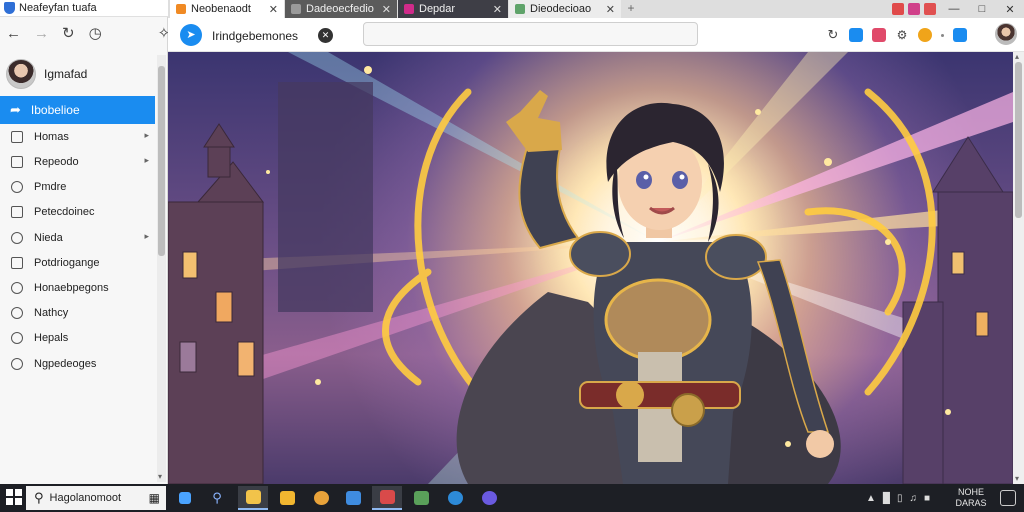  I want to click on pencil-arrow-icon: ➦, so click(15, 109).